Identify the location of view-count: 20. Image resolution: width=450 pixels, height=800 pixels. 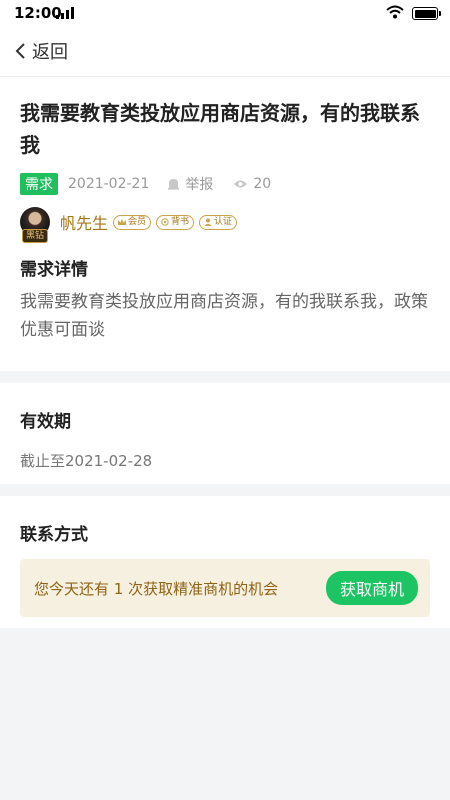
(252, 184).